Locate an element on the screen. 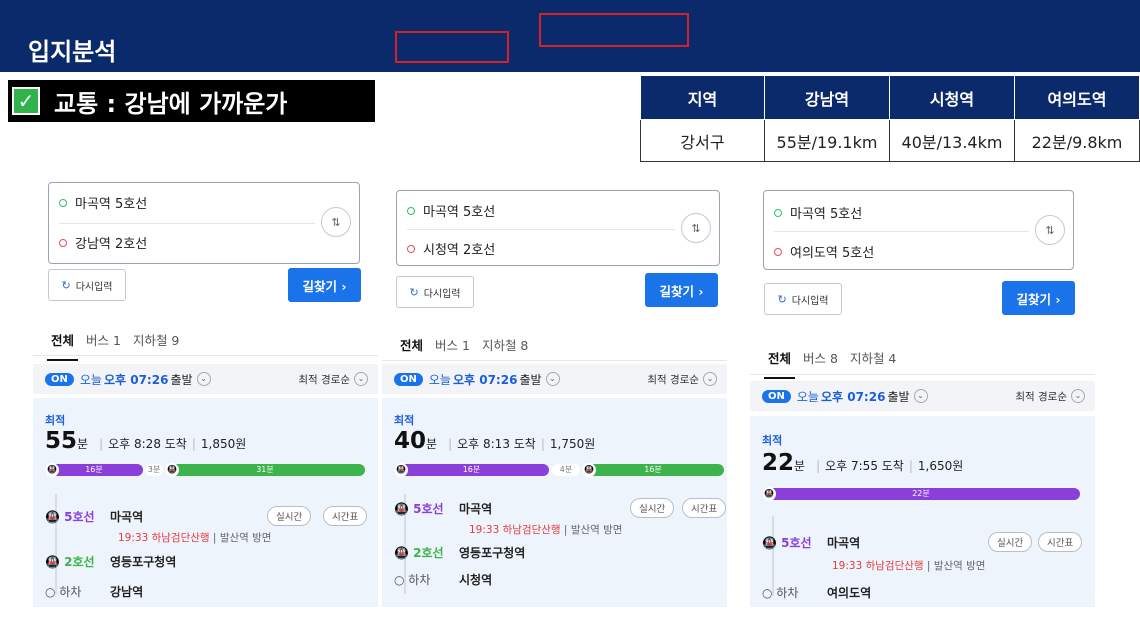 The width and height of the screenshot is (1140, 641). end-dot-icon is located at coordinates (63, 242).